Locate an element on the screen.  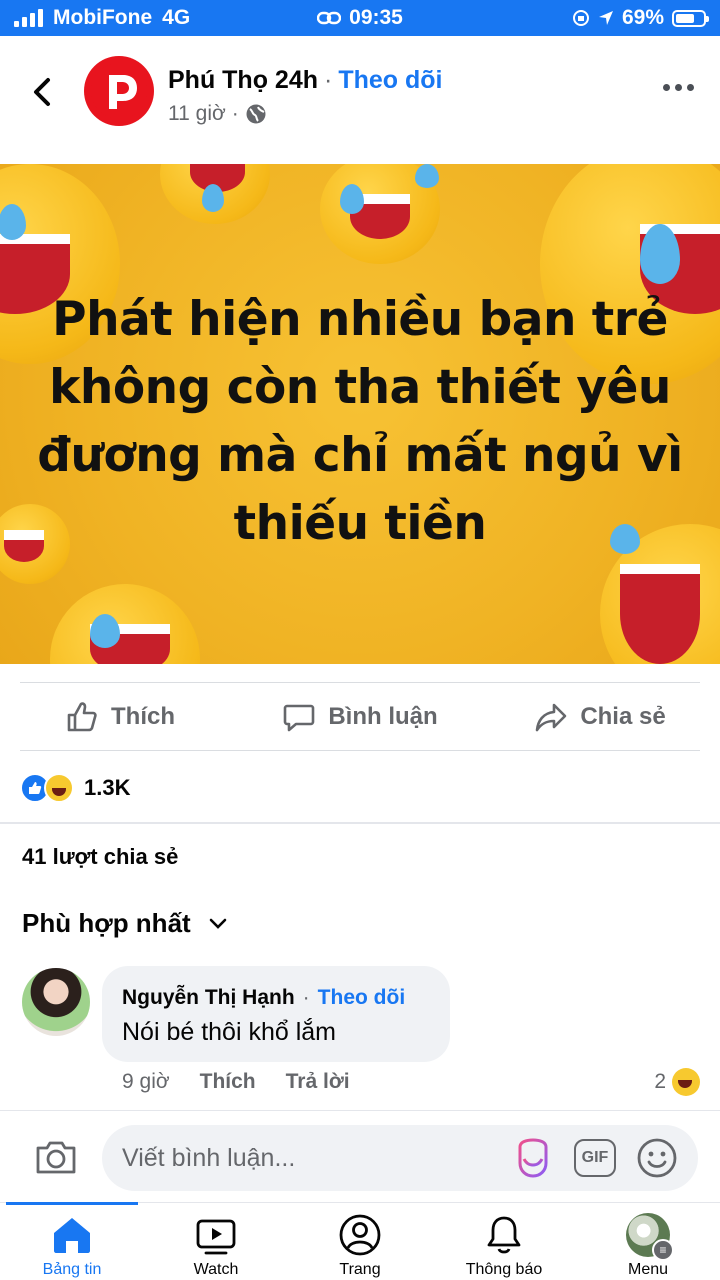
more-options-button is located at coordinates (678, 87).